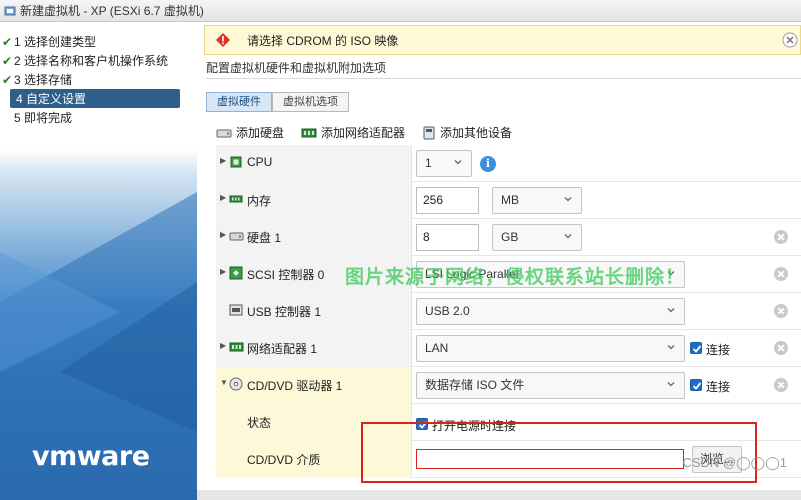 The height and width of the screenshot is (500, 801). Describe the element at coordinates (296, 68) in the screenshot. I see `page-subtitle: 配置虚拟机硬件和虚拟机附加选项` at that location.